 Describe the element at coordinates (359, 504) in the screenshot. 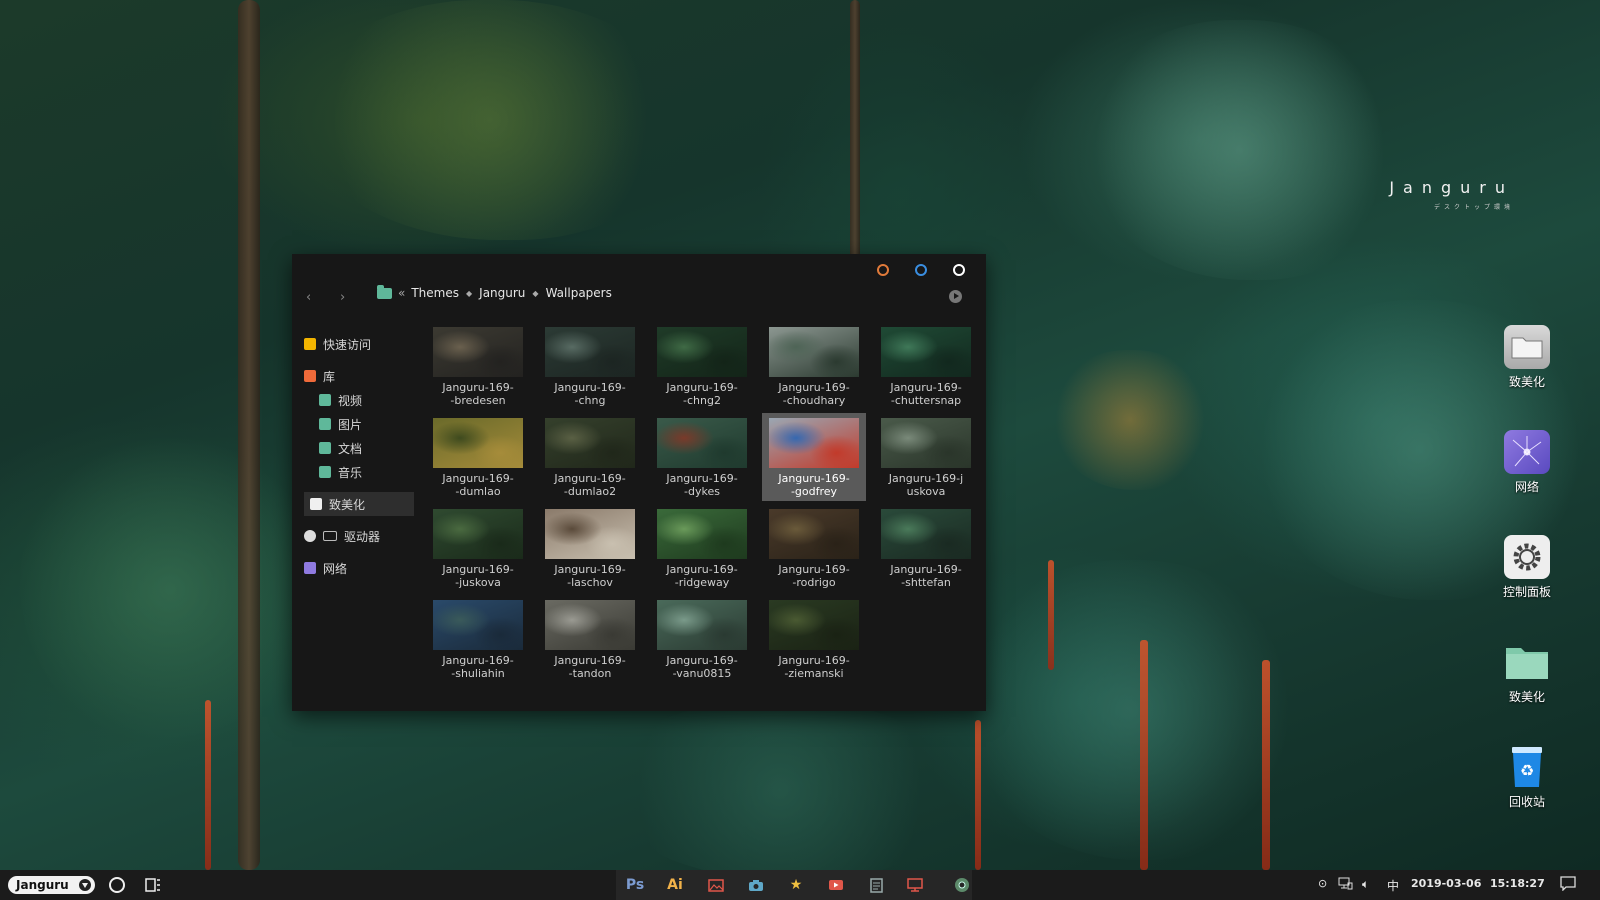

I see `sidebar-item-beautify: 致美化` at that location.